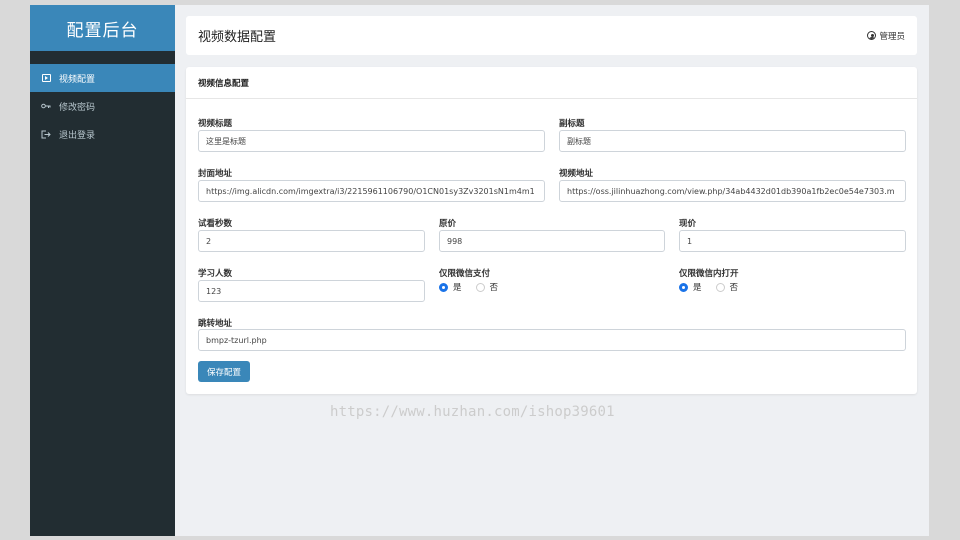 The width and height of the screenshot is (960, 540). What do you see at coordinates (46, 106) in the screenshot?
I see `key-icon` at bounding box center [46, 106].